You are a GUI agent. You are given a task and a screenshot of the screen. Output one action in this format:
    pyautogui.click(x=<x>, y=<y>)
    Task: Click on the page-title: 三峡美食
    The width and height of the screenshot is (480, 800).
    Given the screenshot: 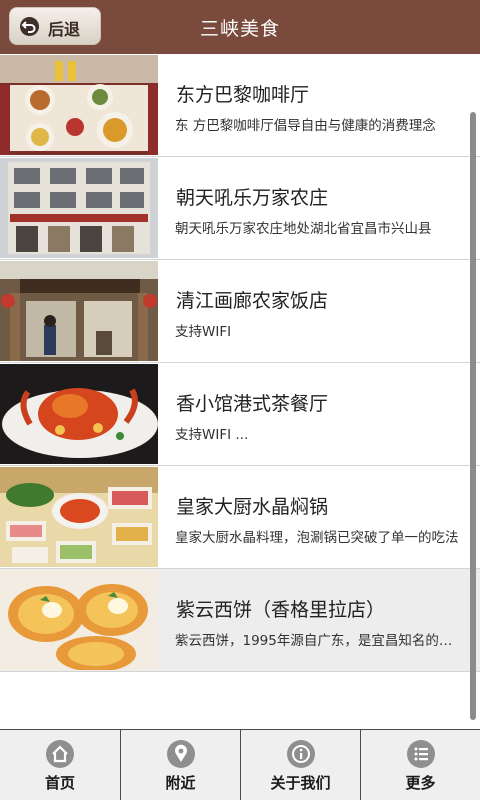 What is the action you would take?
    pyautogui.click(x=239, y=29)
    